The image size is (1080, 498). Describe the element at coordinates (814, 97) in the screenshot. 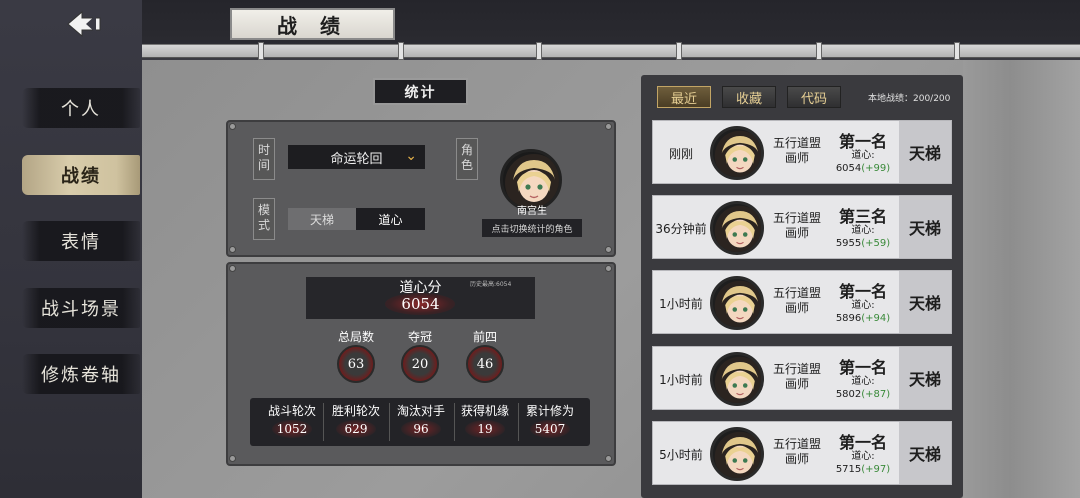

I see `tab-code: 代码` at that location.